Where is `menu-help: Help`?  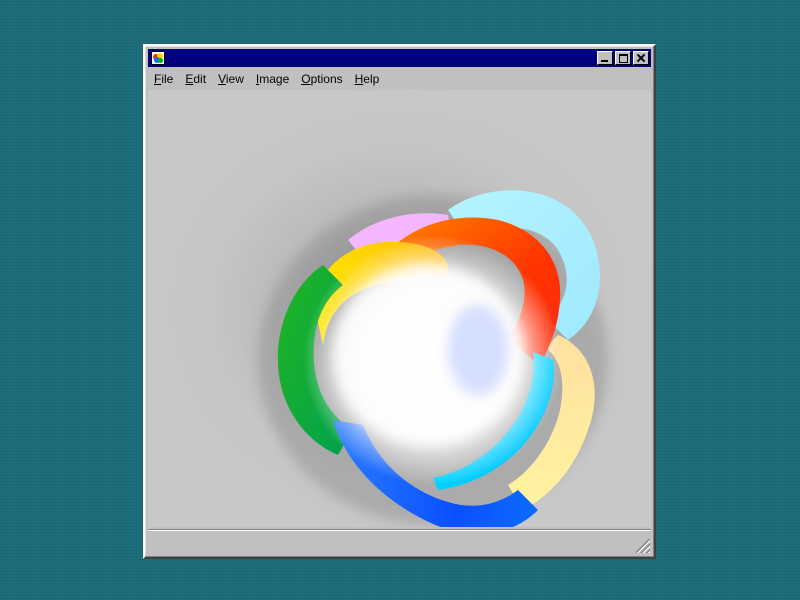
menu-help: Help is located at coordinates (367, 79).